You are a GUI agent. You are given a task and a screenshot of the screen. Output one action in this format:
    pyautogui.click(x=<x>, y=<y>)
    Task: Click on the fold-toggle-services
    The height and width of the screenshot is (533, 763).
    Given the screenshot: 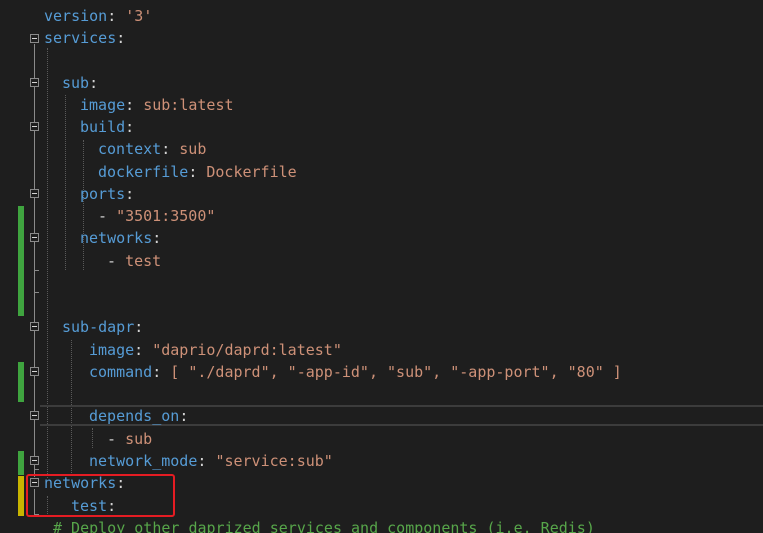 What is the action you would take?
    pyautogui.click(x=34, y=38)
    